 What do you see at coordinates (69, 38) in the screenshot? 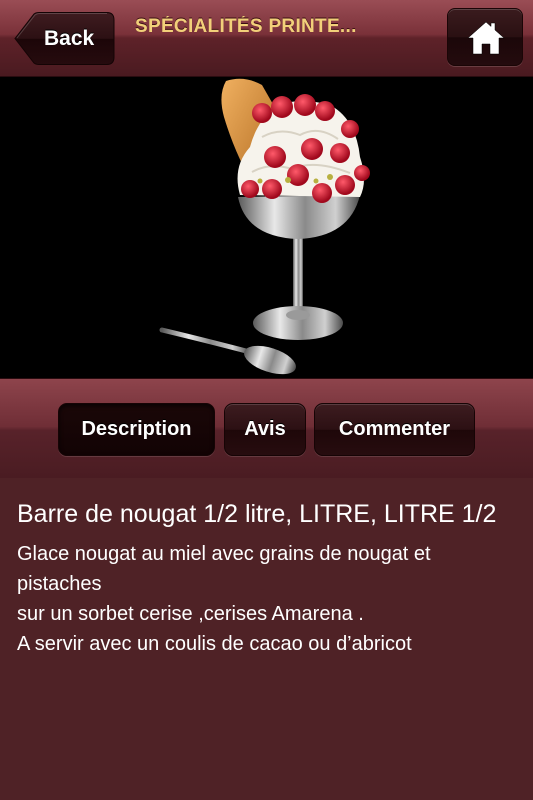
I see `back-button-label: Back` at bounding box center [69, 38].